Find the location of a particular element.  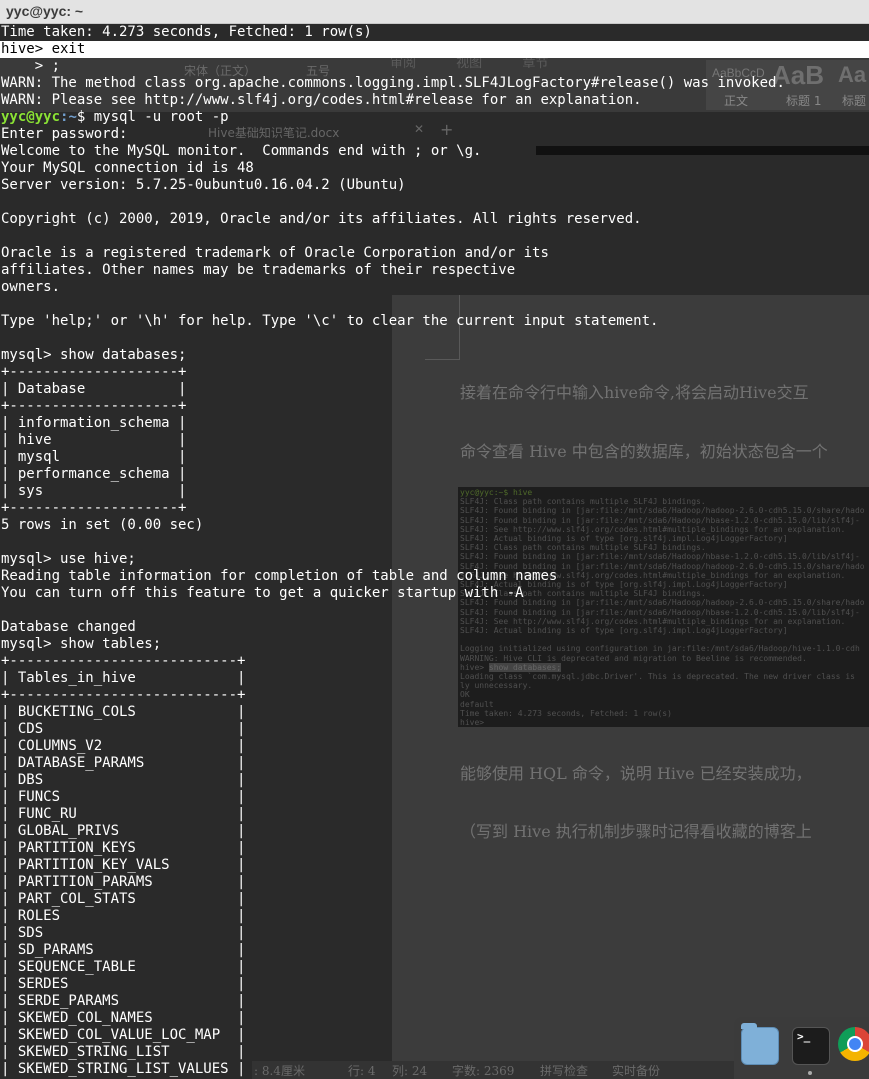

status-position: : 8.4厘米 is located at coordinates (279, 1071).